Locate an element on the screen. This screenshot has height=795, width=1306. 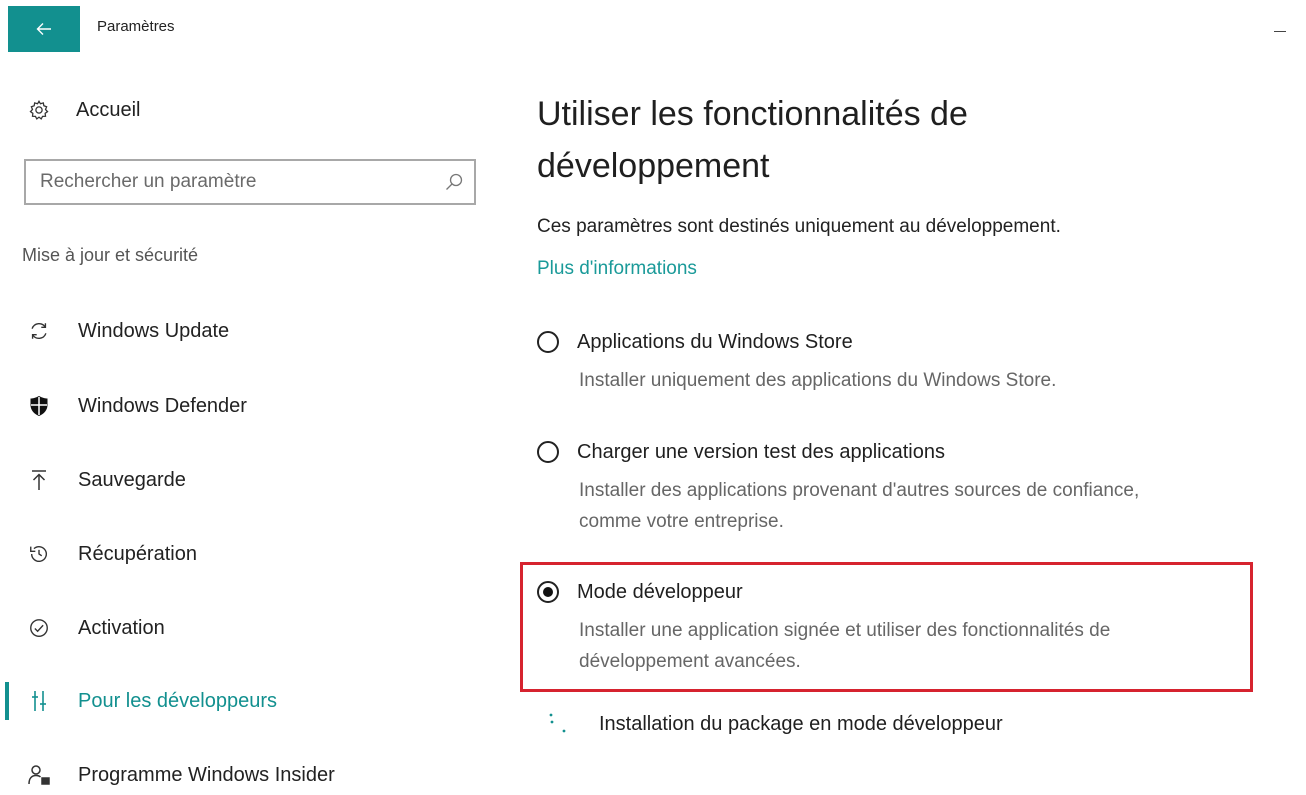
shield-icon is located at coordinates (39, 406).